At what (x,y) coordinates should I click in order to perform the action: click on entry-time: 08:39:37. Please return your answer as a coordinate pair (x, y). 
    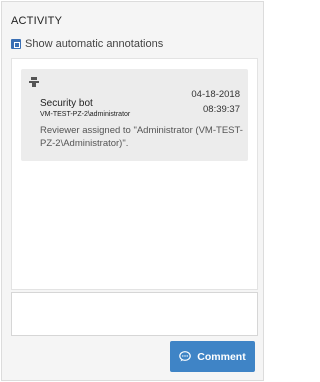
    Looking at the image, I should click on (221, 109).